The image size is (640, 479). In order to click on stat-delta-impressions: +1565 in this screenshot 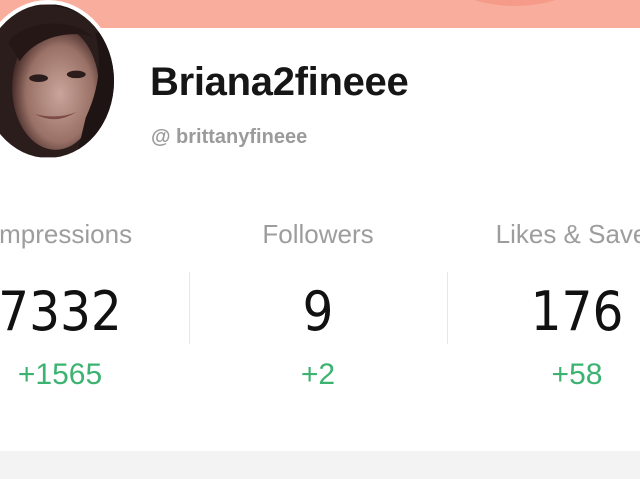, I will do `click(60, 374)`.